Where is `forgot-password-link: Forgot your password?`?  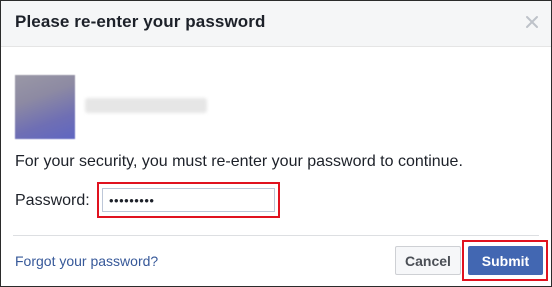 forgot-password-link: Forgot your password? is located at coordinates (86, 261).